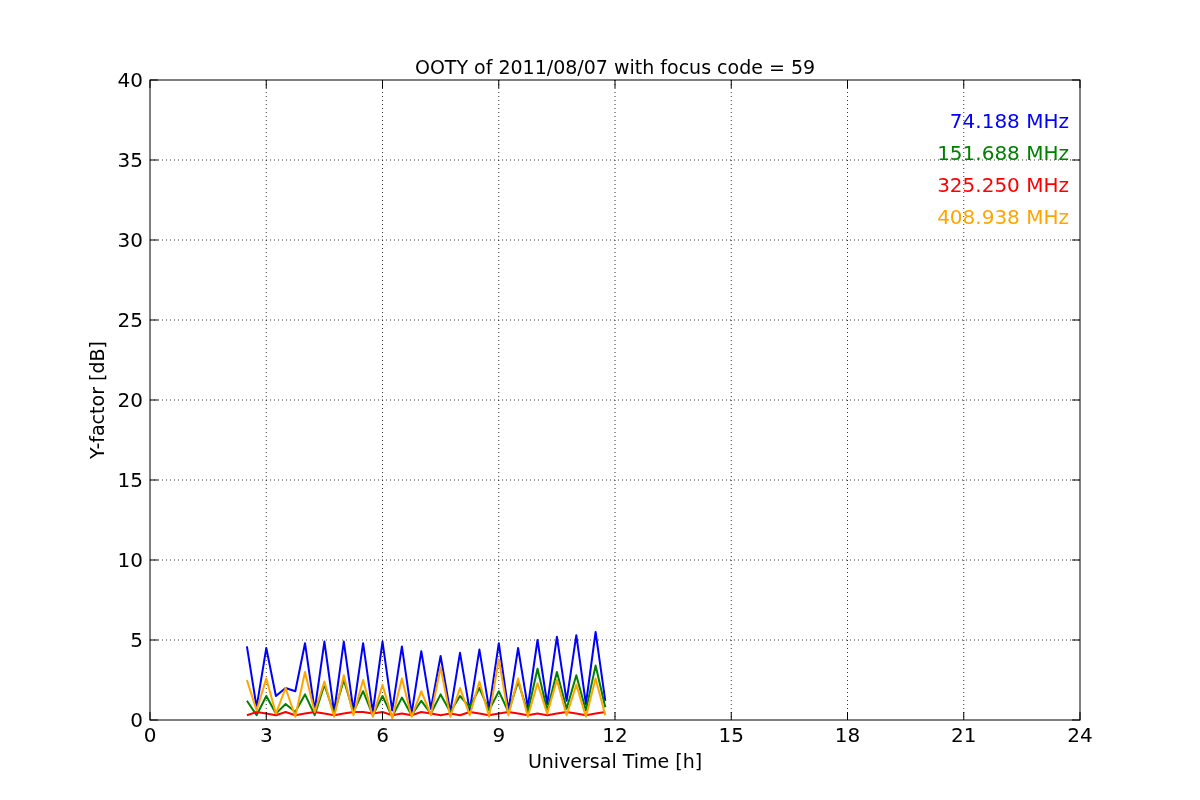  Describe the element at coordinates (615, 761) in the screenshot. I see `x-axis-label: Universal Time [h]` at that location.